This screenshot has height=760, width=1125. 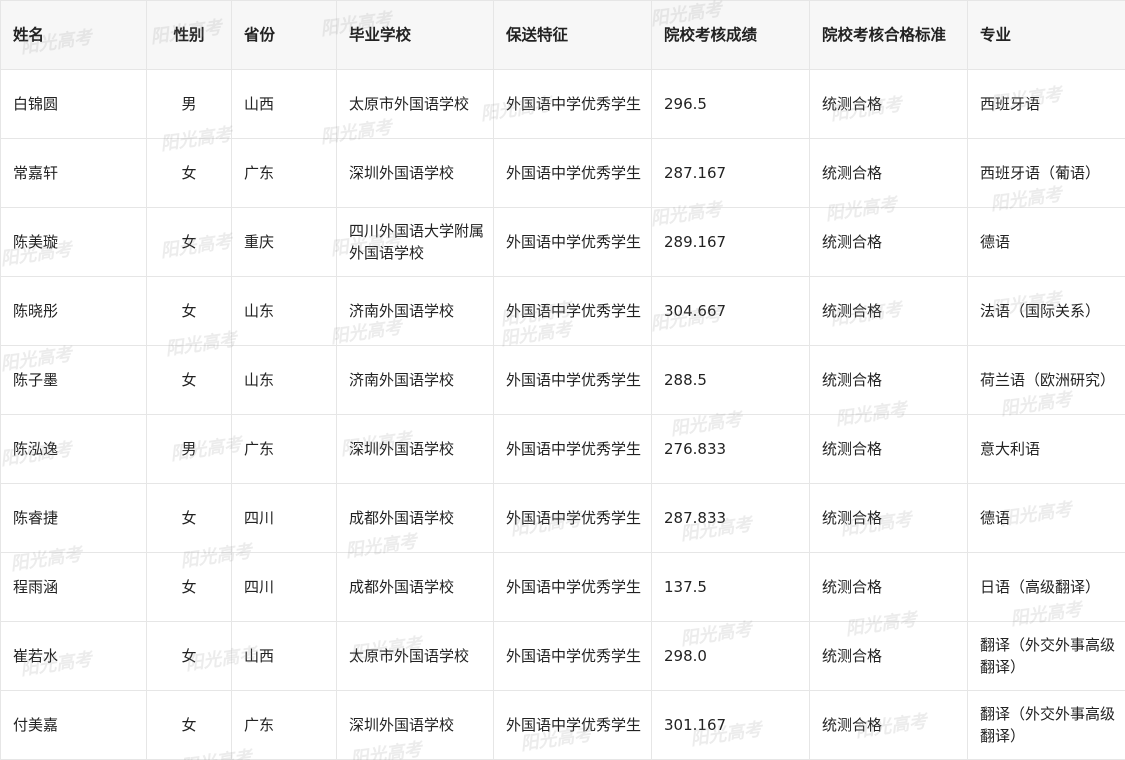 What do you see at coordinates (73, 656) in the screenshot?
I see `cell-name: 崔若水` at bounding box center [73, 656].